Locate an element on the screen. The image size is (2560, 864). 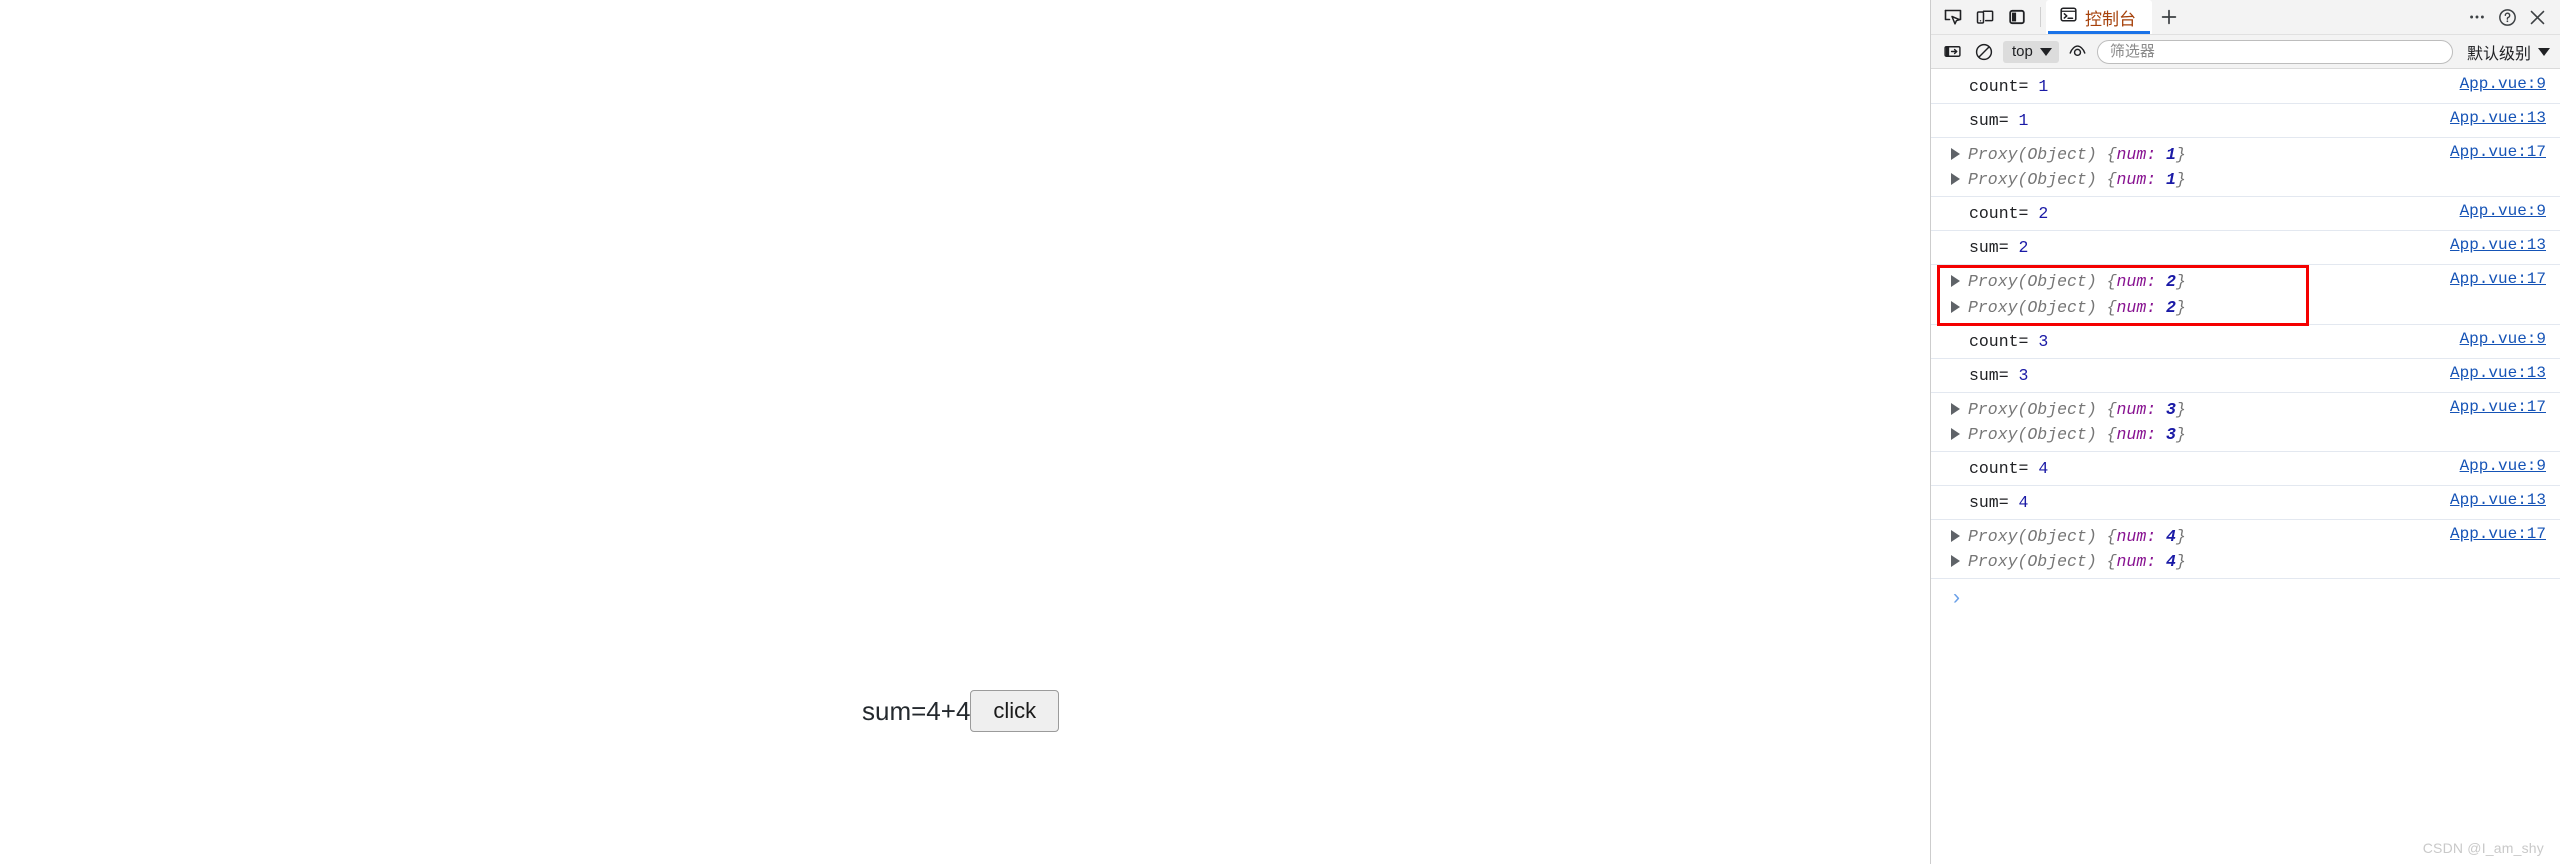
live-expression-icon is located at coordinates (2078, 52).